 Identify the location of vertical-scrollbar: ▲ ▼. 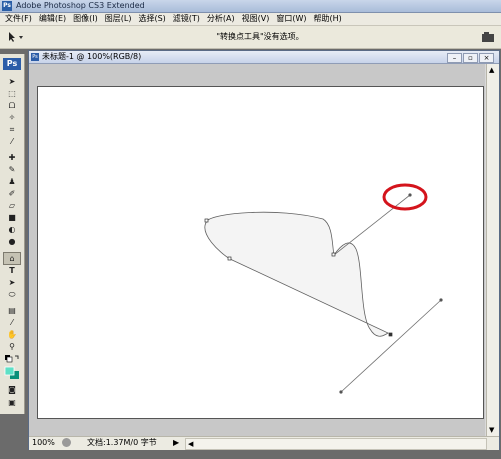
(492, 250).